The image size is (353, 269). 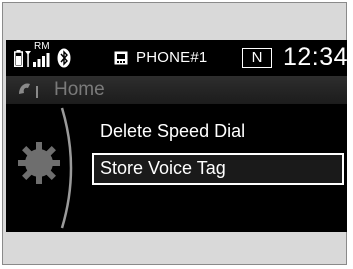 What do you see at coordinates (28, 90) in the screenshot?
I see `handset-icon` at bounding box center [28, 90].